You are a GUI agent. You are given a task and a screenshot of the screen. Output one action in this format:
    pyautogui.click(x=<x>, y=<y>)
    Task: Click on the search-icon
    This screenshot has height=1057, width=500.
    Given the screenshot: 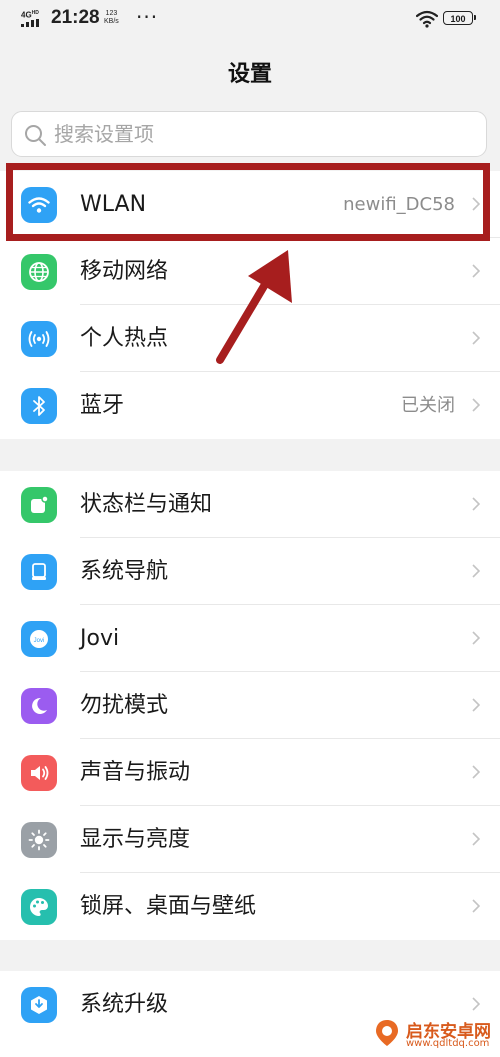 What is the action you would take?
    pyautogui.click(x=35, y=135)
    